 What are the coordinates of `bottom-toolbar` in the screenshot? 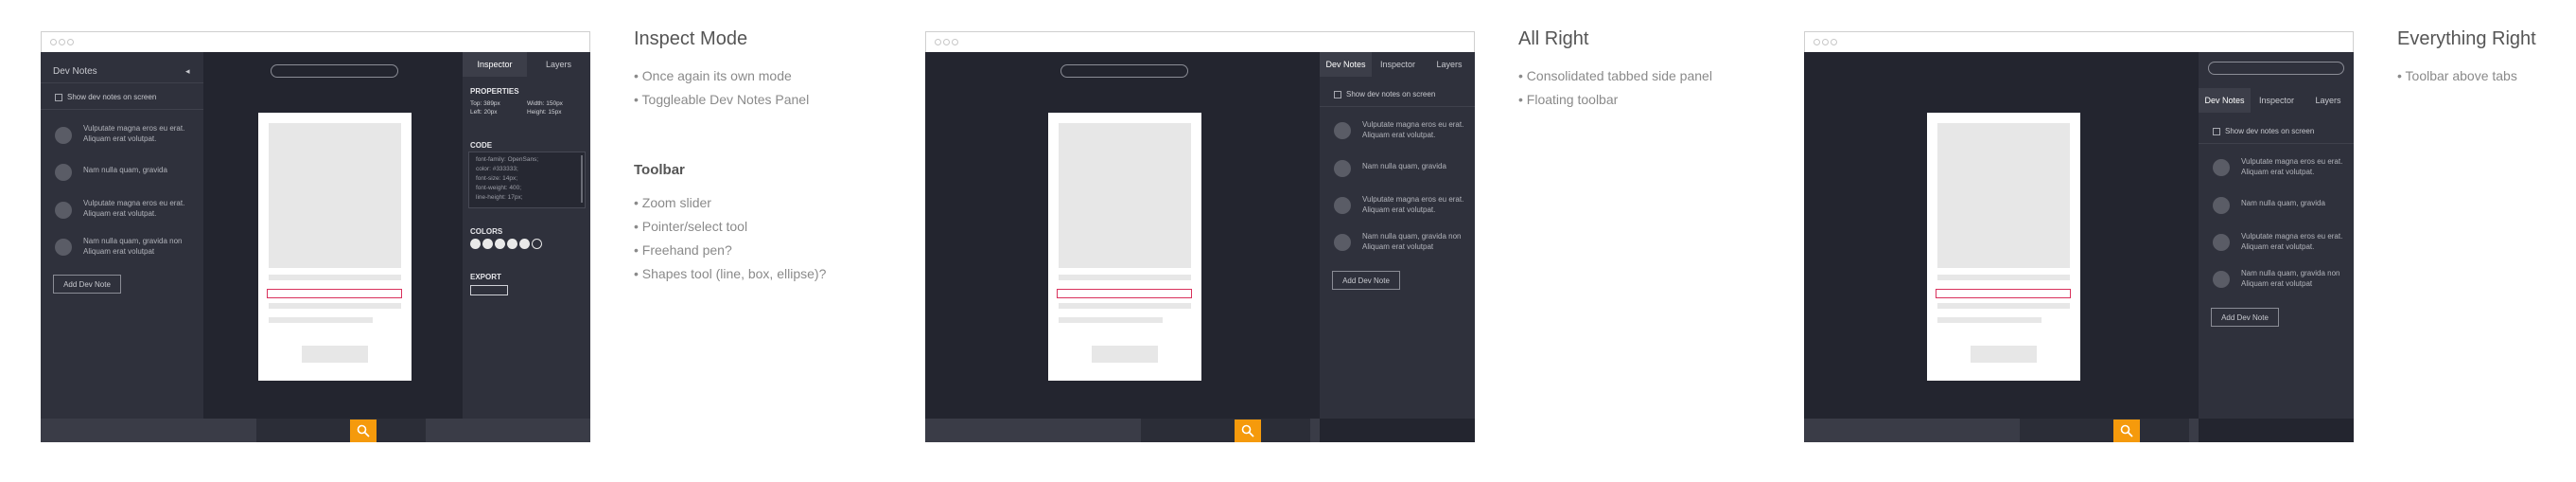 It's located at (2002, 430).